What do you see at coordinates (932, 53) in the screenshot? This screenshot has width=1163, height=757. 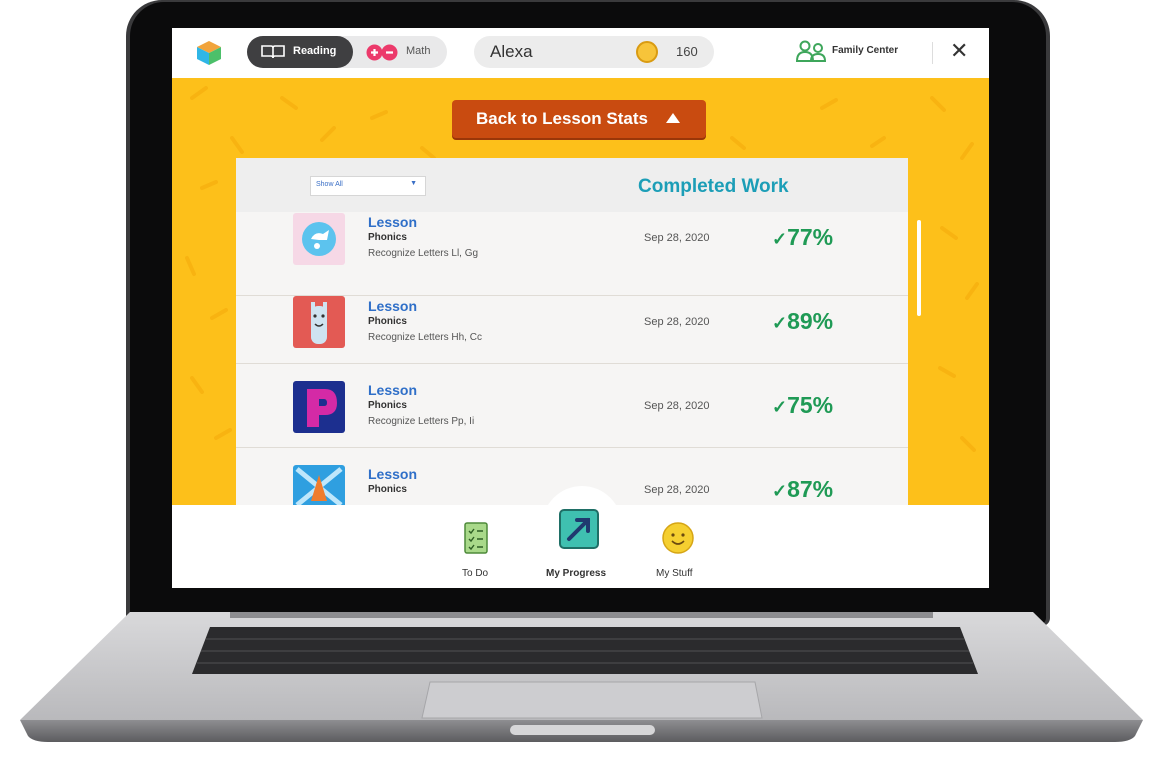 I see `topbar-divider` at bounding box center [932, 53].